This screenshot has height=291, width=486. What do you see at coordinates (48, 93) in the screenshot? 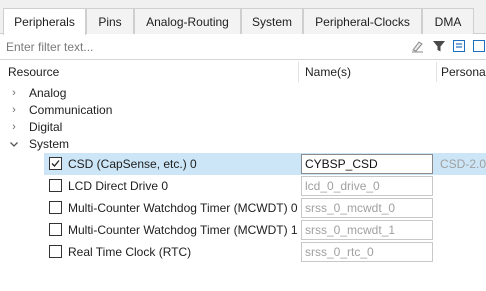
I see `tree-item-label: Analog` at bounding box center [48, 93].